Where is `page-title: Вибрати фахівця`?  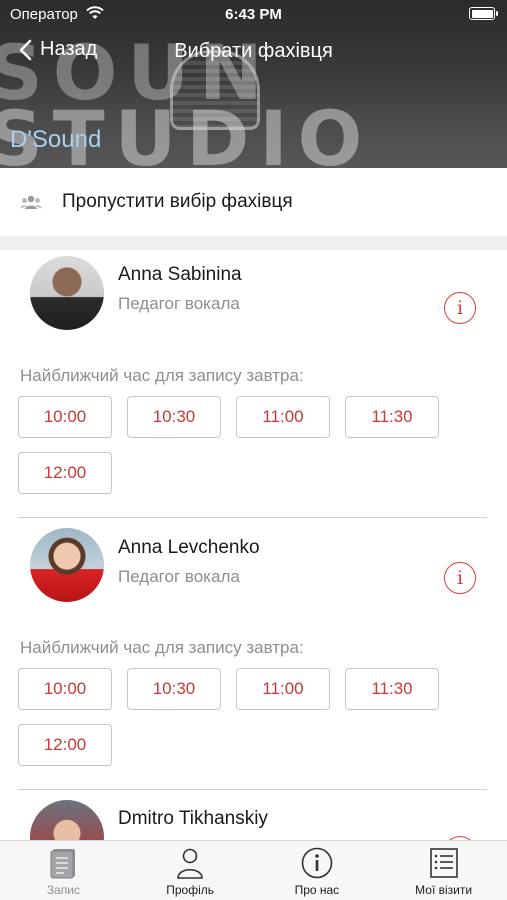
page-title: Вибрати фахівця is located at coordinates (253, 51).